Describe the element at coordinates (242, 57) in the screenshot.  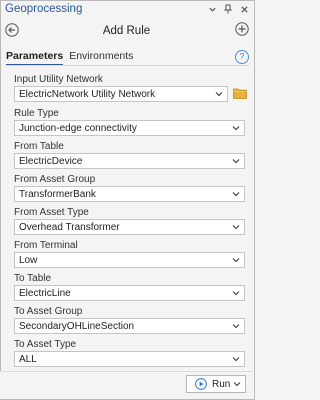
I see `help-icon: ?` at that location.